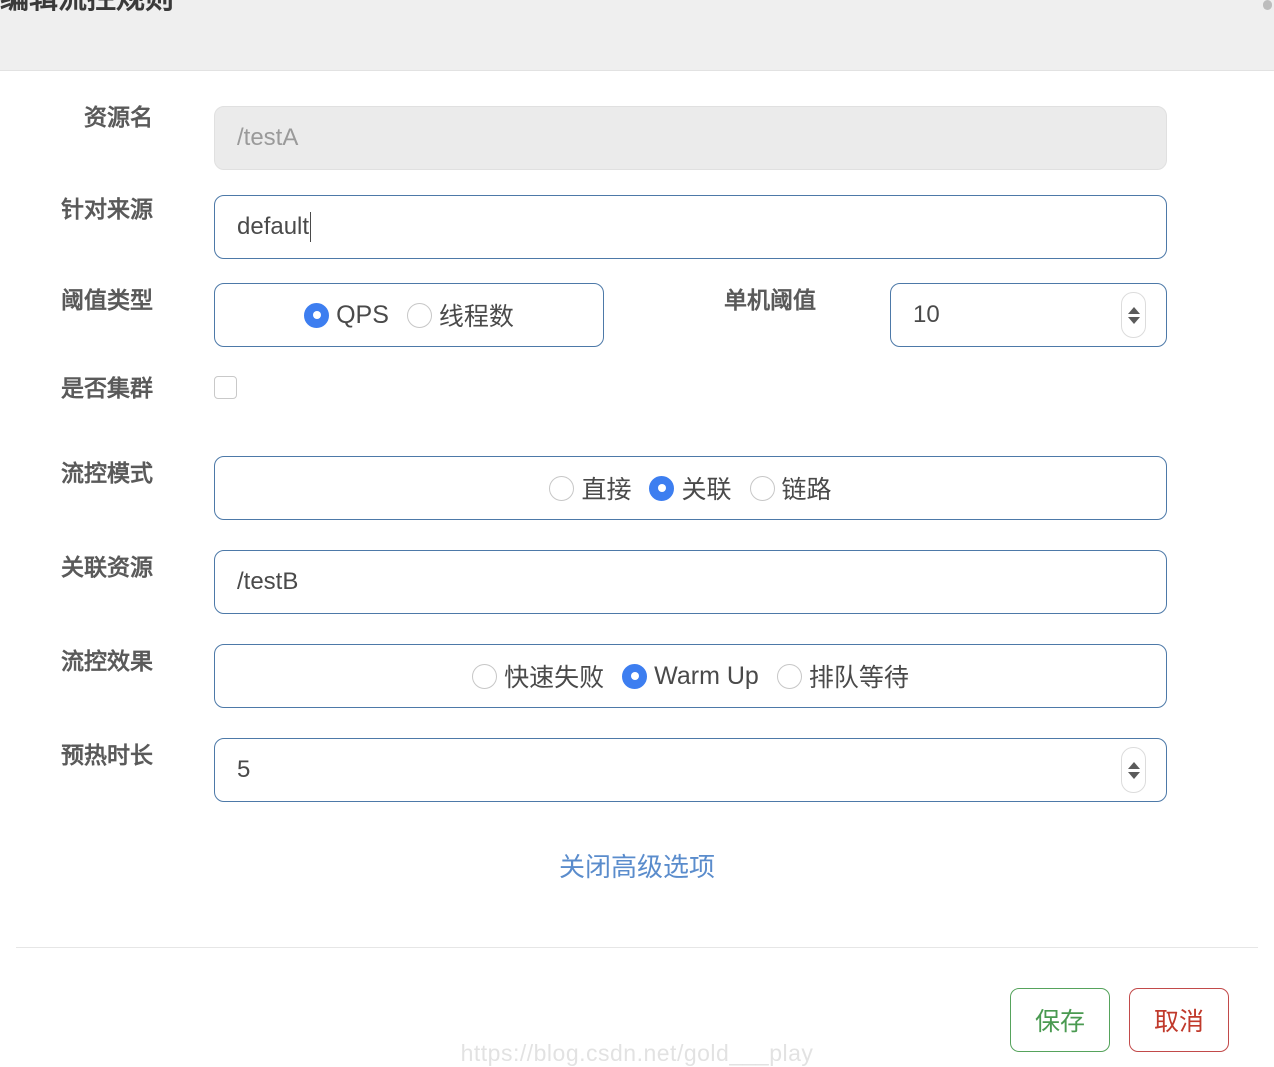  Describe the element at coordinates (107, 300) in the screenshot. I see `label-threshold-type: 阈值类型` at that location.